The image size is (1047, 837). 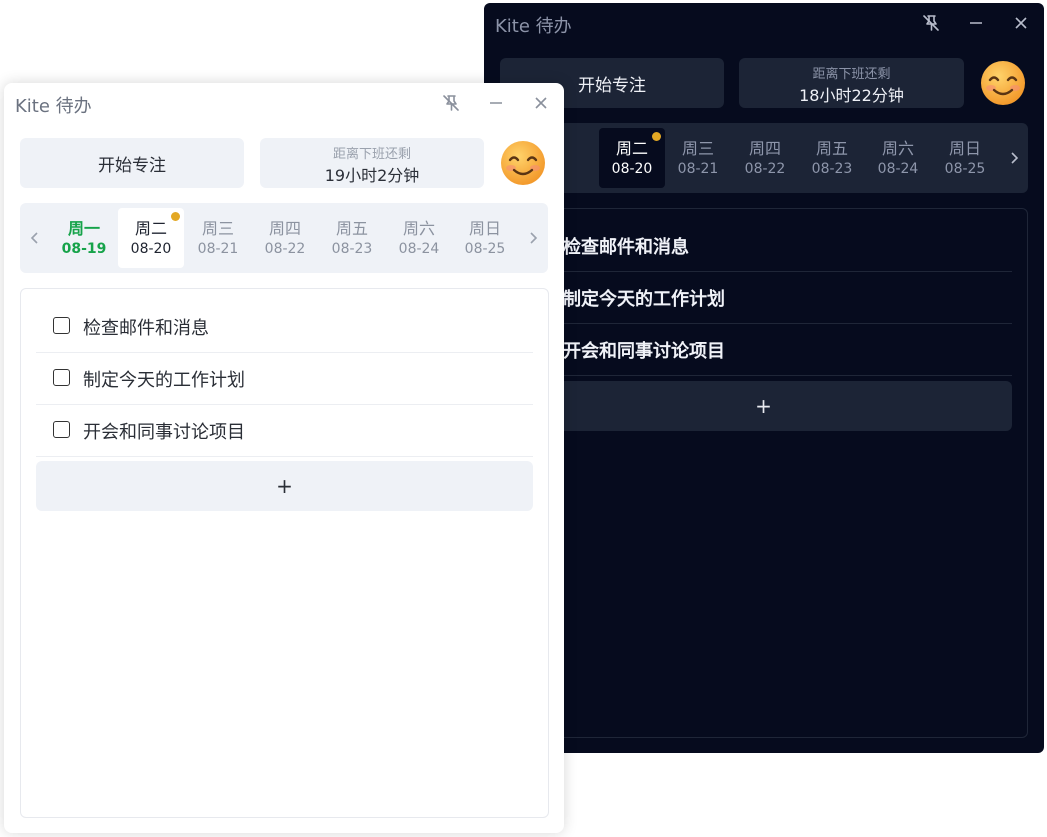 I want to click on countdown-value: 18小时22分钟, so click(x=851, y=95).